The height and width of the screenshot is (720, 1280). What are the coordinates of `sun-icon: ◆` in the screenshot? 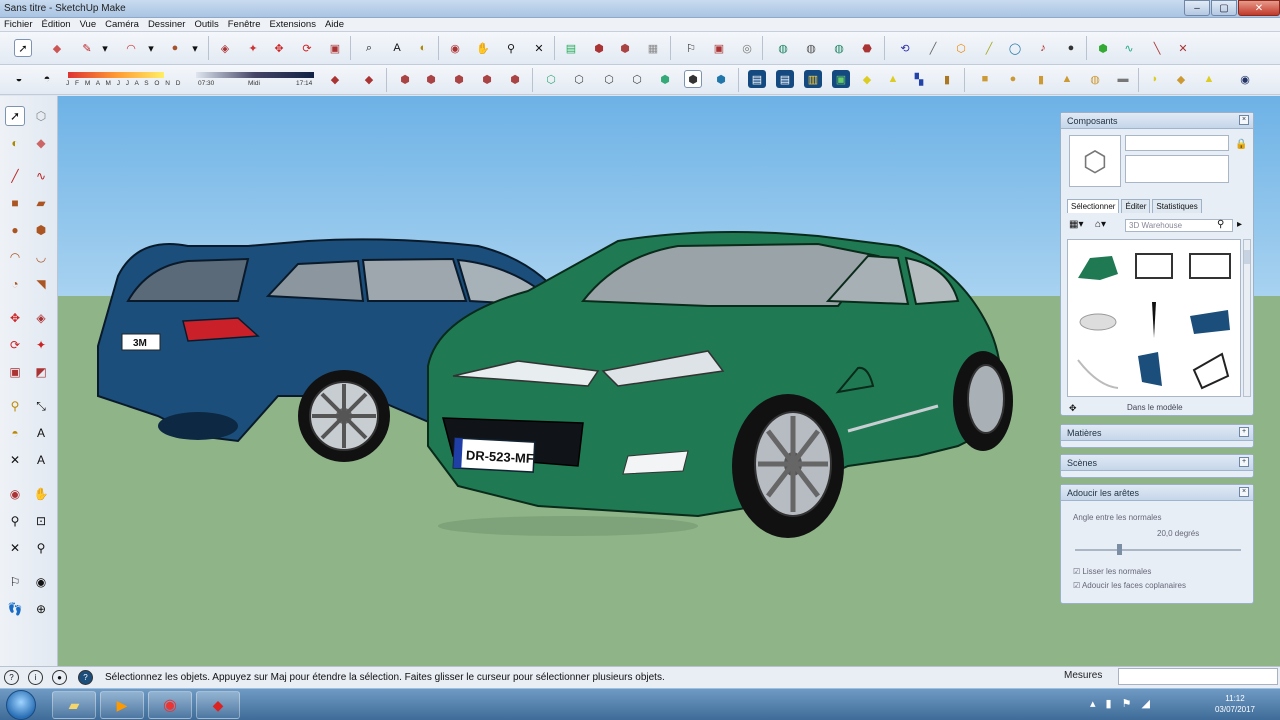 It's located at (867, 79).